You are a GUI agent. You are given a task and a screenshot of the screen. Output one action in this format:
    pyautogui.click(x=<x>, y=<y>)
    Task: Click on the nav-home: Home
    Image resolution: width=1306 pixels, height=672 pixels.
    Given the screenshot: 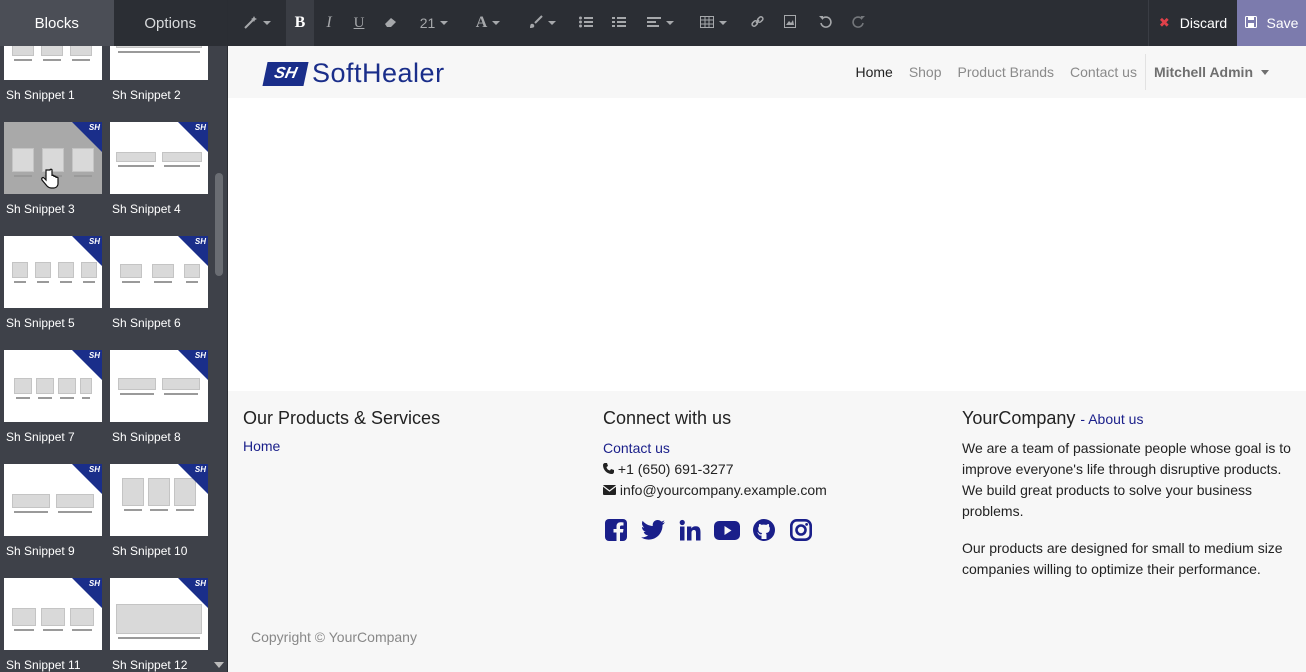 What is the action you would take?
    pyautogui.click(x=873, y=72)
    